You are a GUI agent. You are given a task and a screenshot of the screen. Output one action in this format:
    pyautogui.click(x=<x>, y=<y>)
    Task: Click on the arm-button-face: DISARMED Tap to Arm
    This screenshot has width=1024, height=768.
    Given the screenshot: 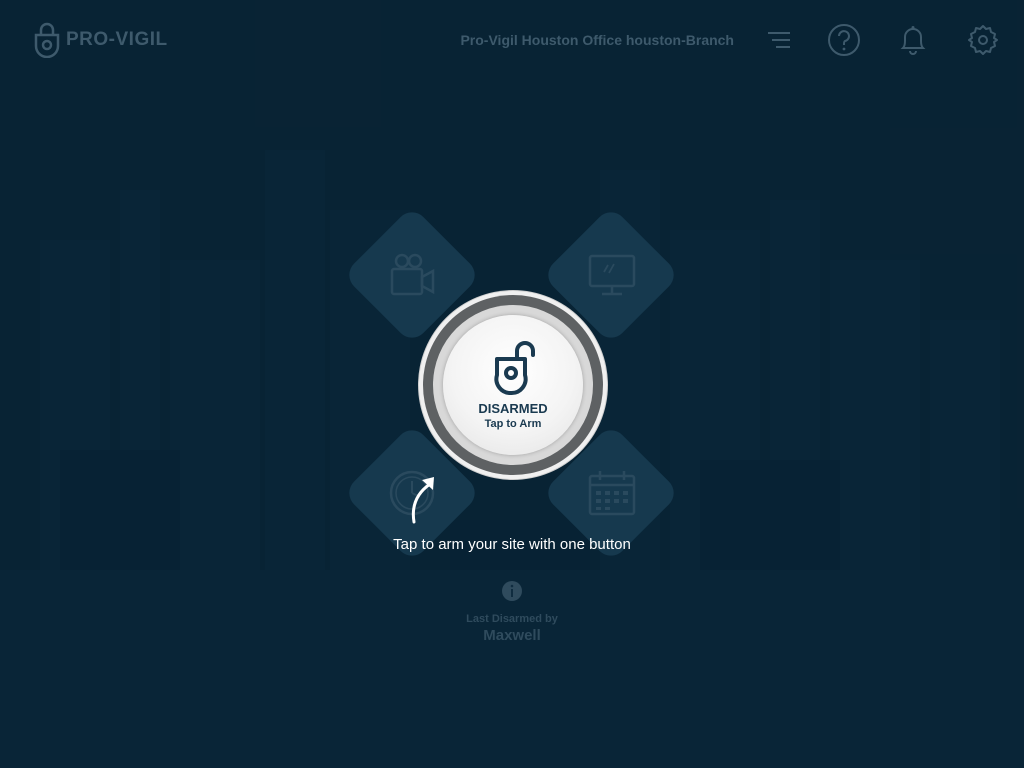 What is the action you would take?
    pyautogui.click(x=513, y=385)
    